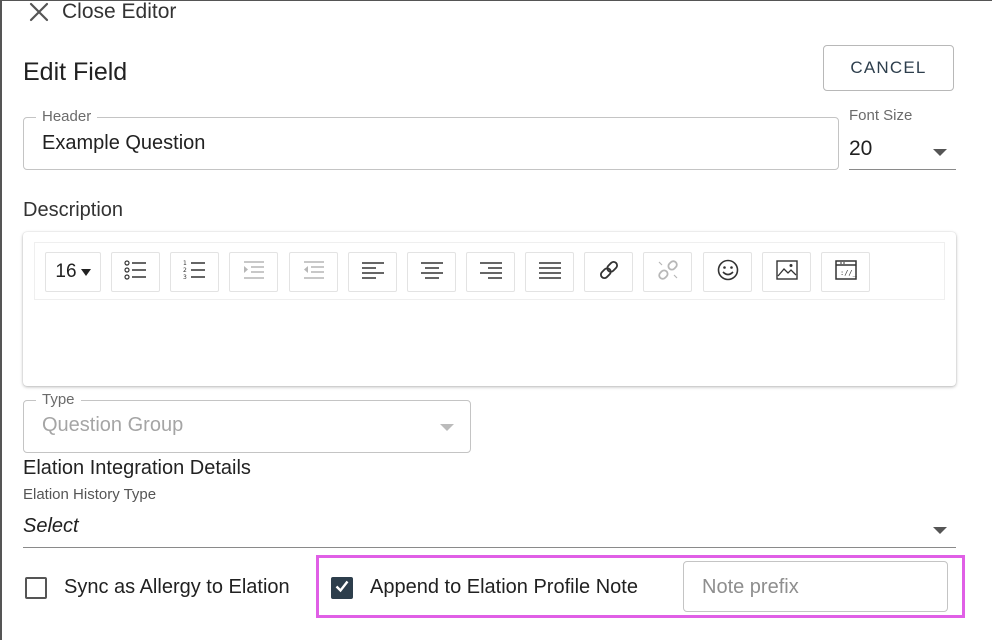 This screenshot has height=640, width=992. Describe the element at coordinates (39, 12) in the screenshot. I see `close-icon` at that location.